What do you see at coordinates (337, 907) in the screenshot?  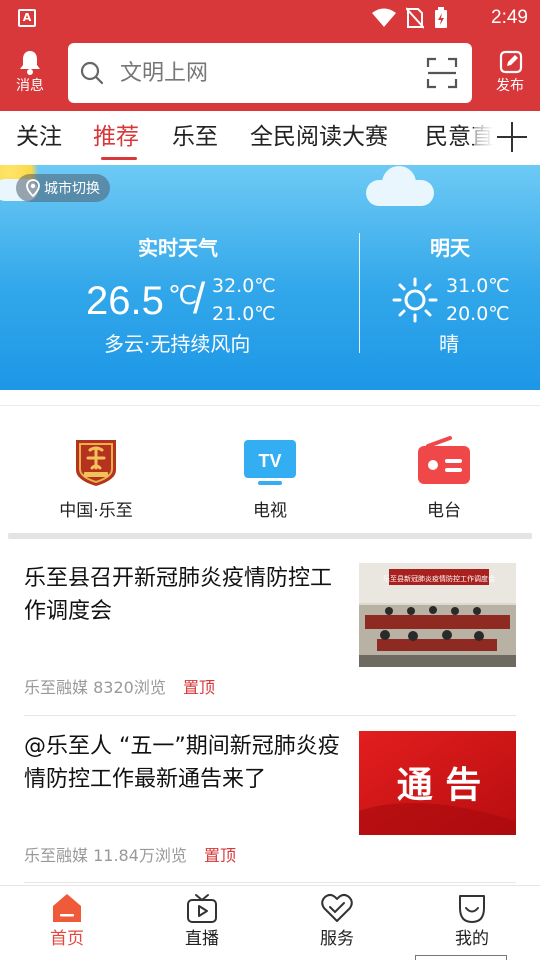 I see `service-heart-icon` at bounding box center [337, 907].